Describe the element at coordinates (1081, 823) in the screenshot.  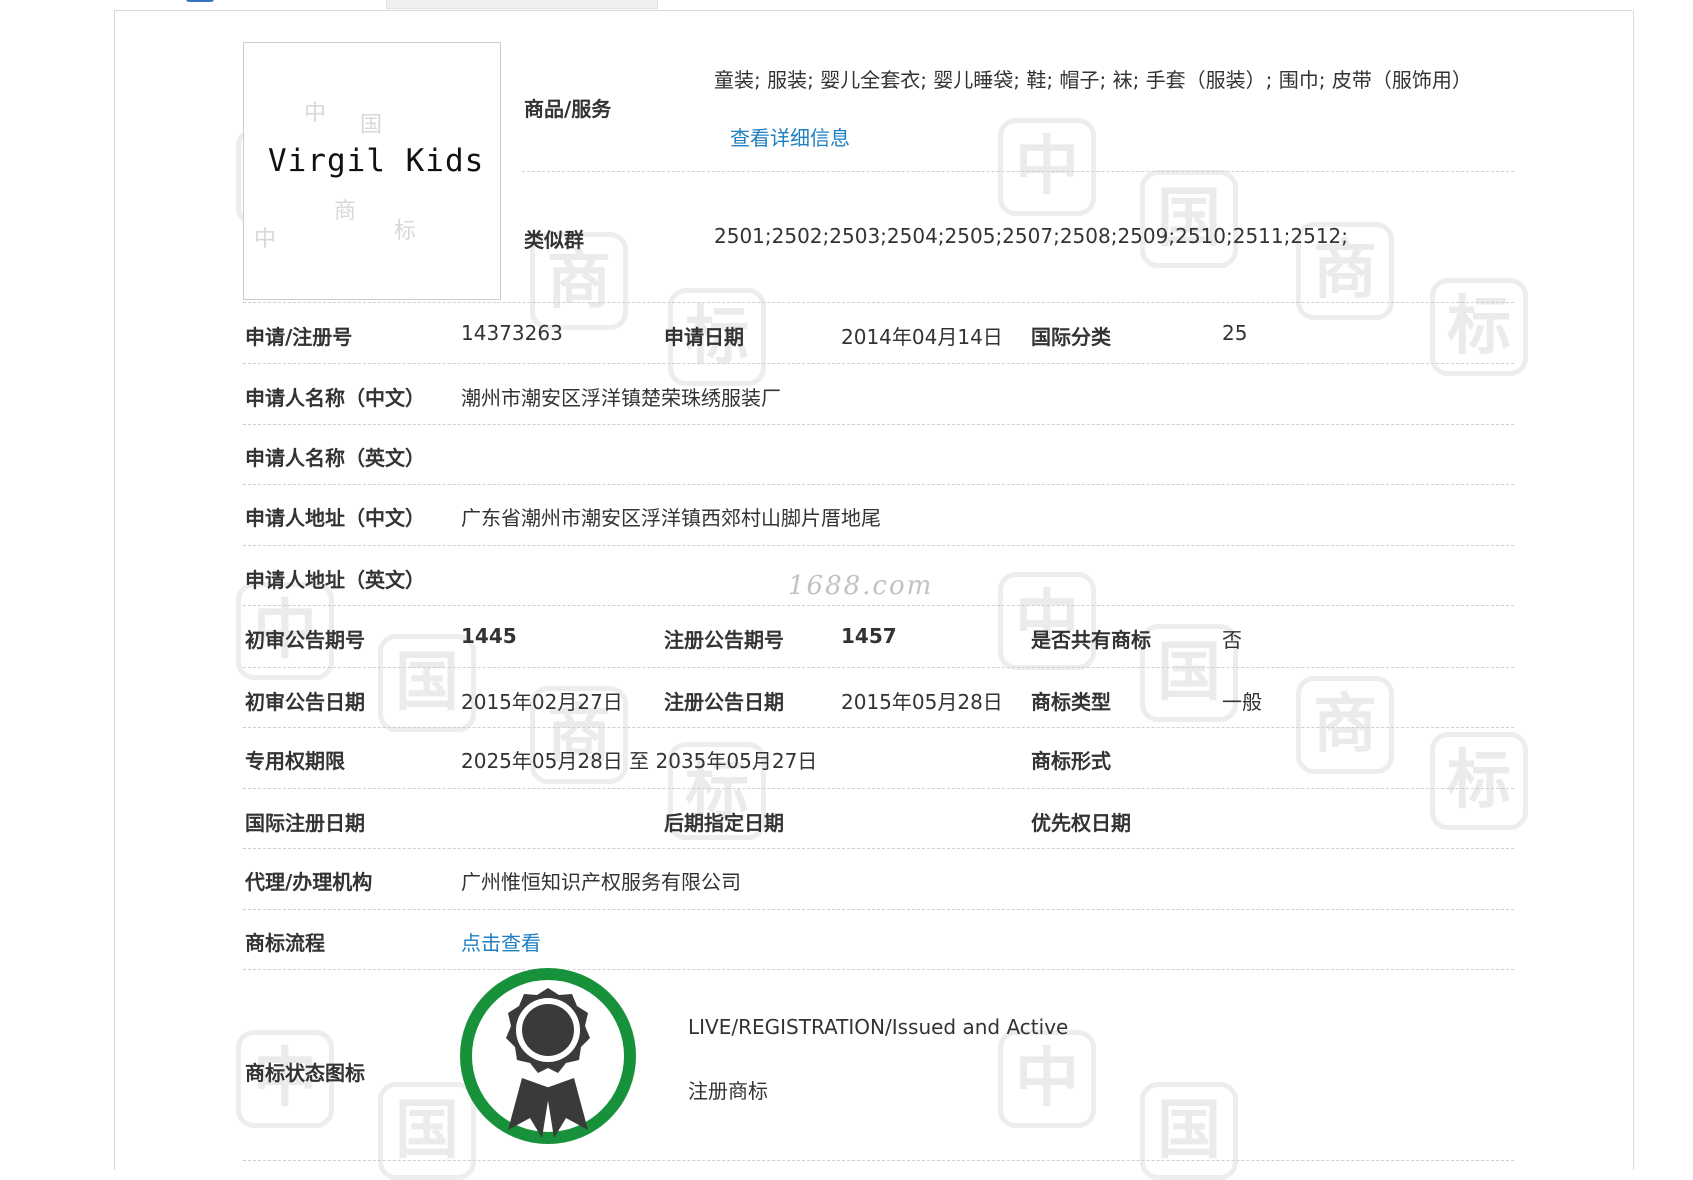
I see `priority-date-label: 优先权日期` at that location.